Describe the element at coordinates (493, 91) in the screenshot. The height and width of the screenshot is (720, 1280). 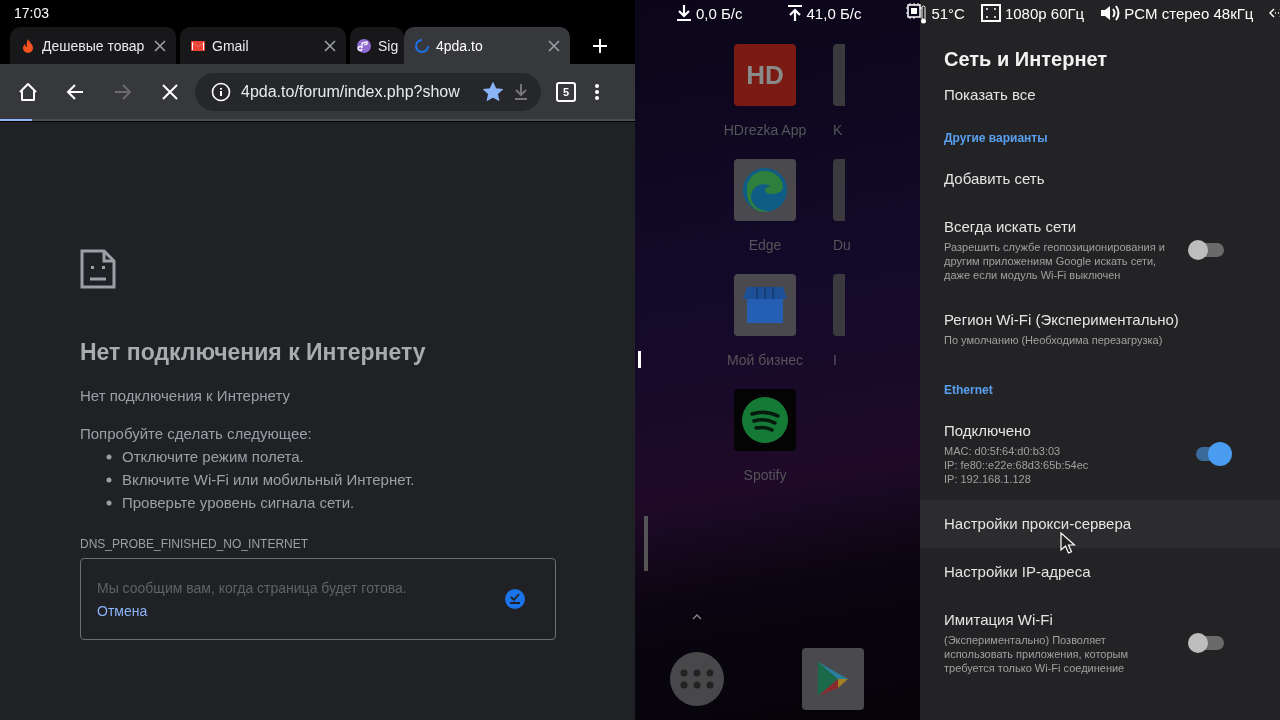
I see `star-icon` at that location.